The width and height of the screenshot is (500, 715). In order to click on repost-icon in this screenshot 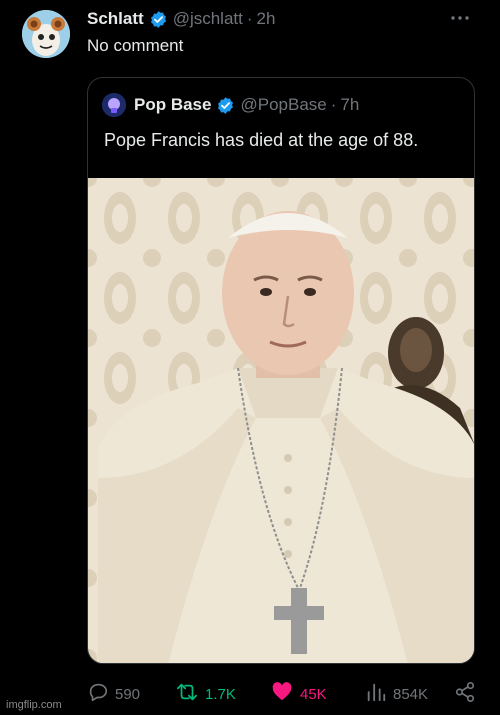, I will do `click(190, 694)`.